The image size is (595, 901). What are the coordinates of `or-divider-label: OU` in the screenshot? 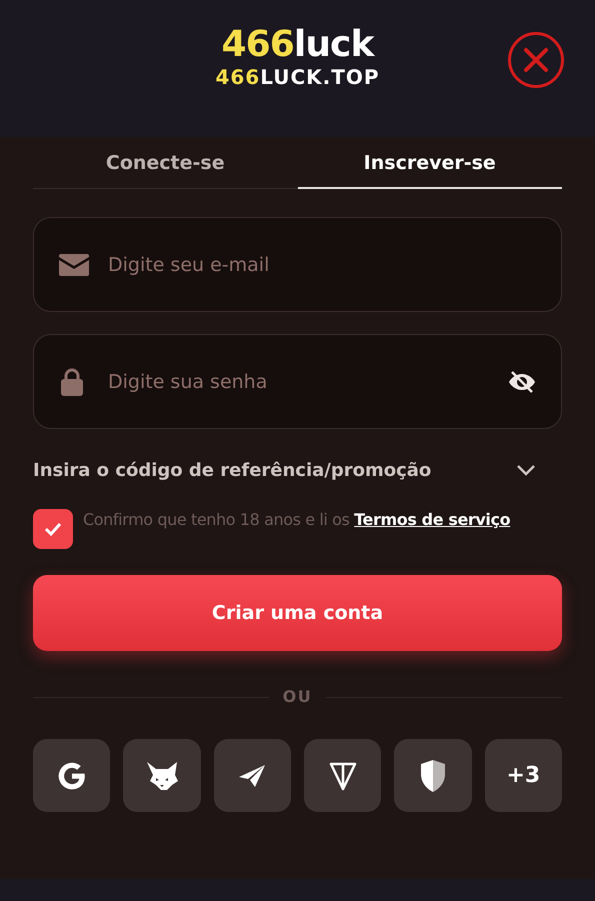 It's located at (297, 697).